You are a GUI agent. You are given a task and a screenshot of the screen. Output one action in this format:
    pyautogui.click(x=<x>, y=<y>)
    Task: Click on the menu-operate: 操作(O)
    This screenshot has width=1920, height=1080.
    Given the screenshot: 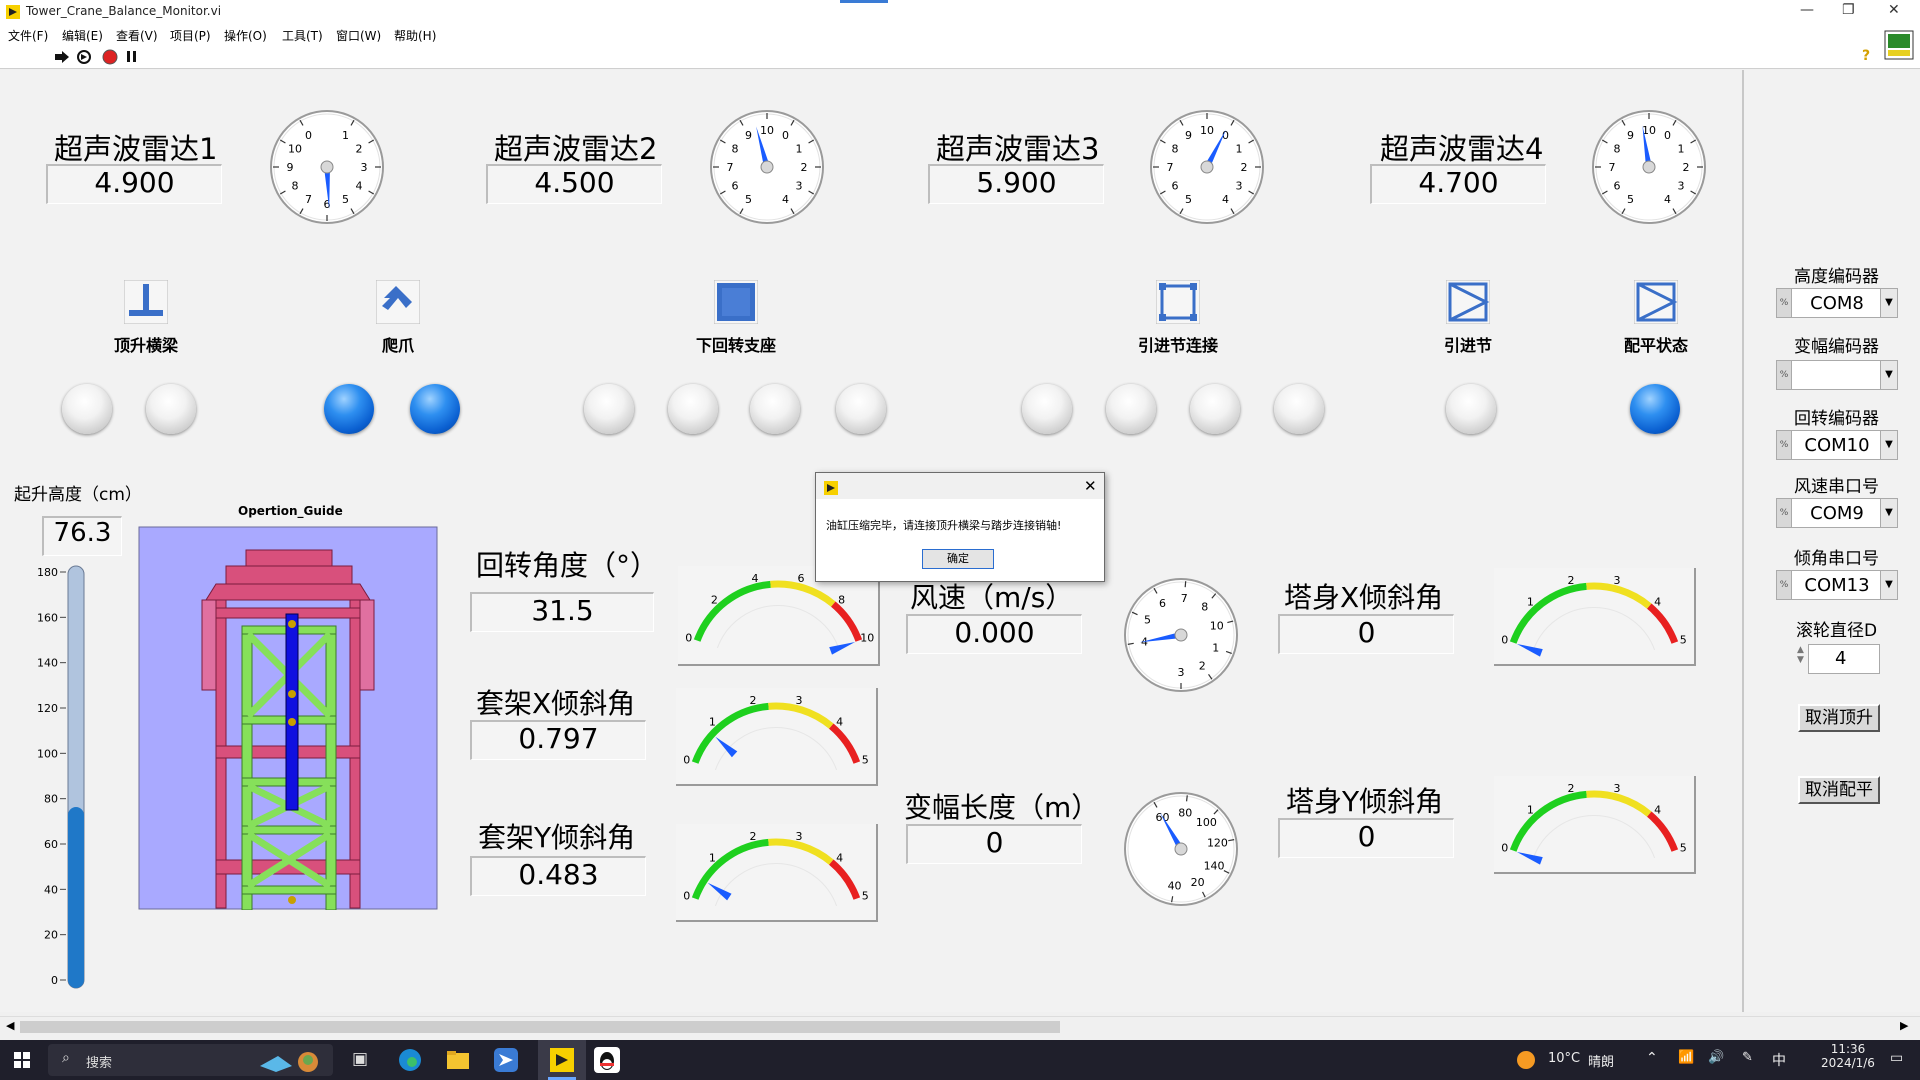 What is the action you would take?
    pyautogui.click(x=245, y=35)
    